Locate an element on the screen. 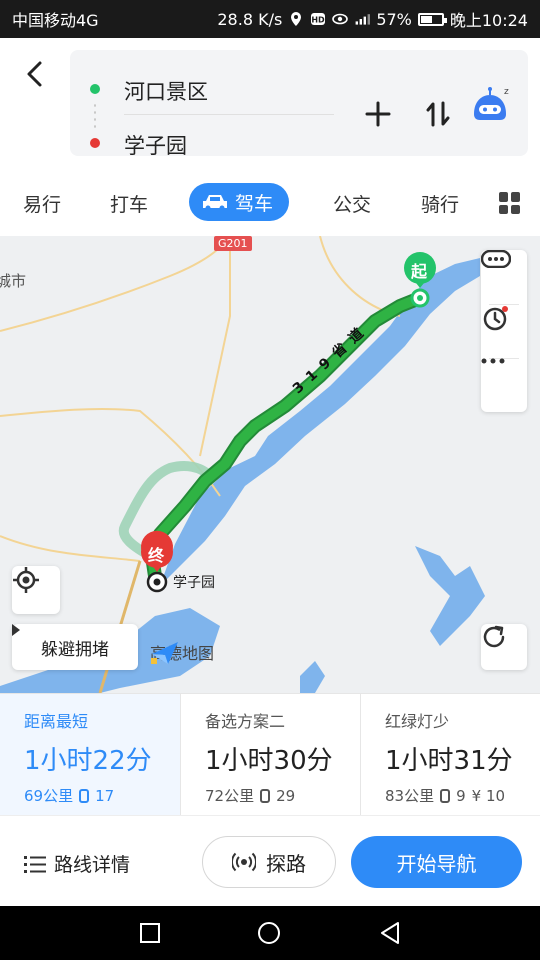 The height and width of the screenshot is (960, 540). route-header: 河口景区 学子园 z is located at coordinates (270, 103).